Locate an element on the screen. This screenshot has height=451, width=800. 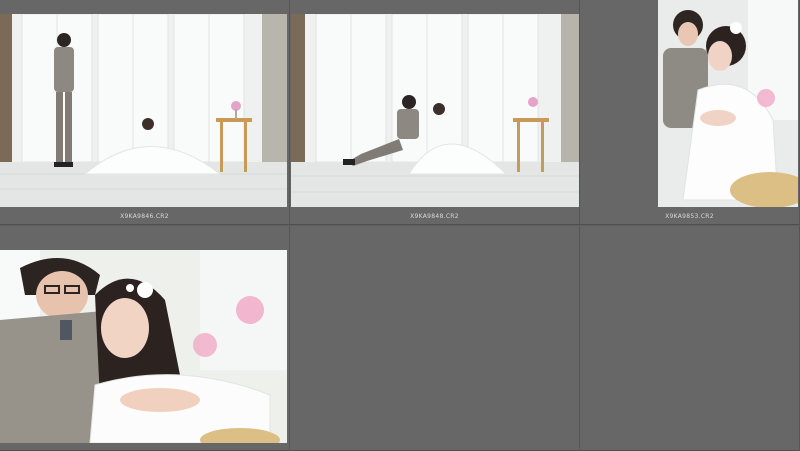
grid-cell-3: X9KA9853.CR2 is located at coordinates (690, 112).